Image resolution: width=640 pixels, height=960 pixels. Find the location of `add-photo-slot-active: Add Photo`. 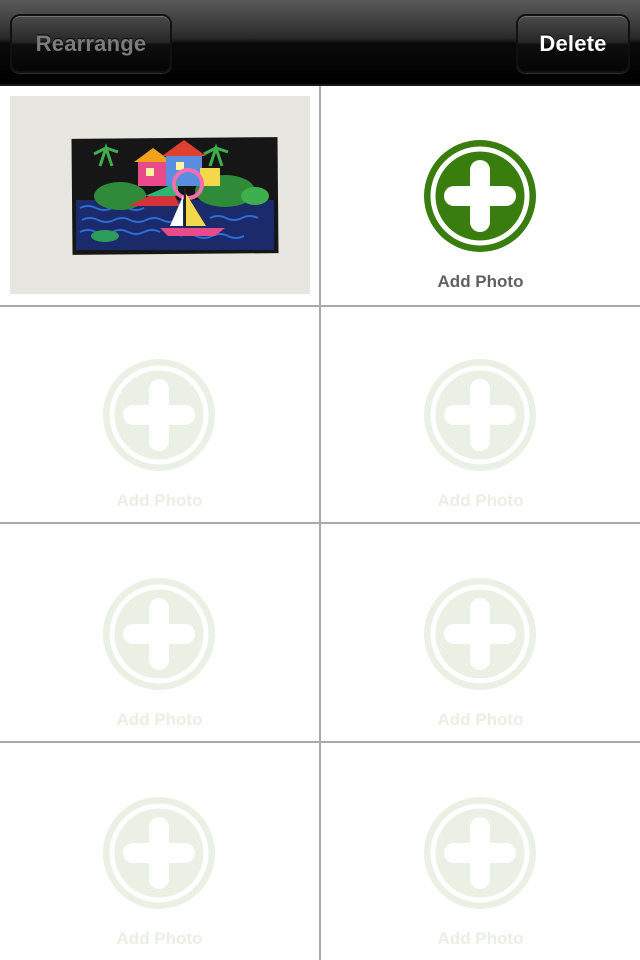

add-photo-slot-active: Add Photo is located at coordinates (480, 194).